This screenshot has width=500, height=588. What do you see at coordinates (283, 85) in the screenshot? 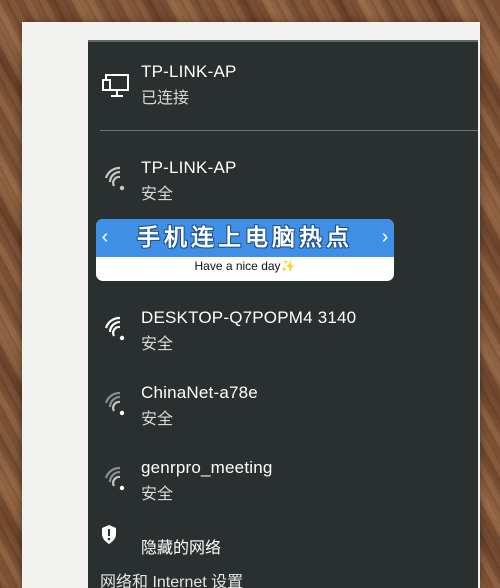
I see `connected-network-item: TP-LINK-AP 已连接` at bounding box center [283, 85].